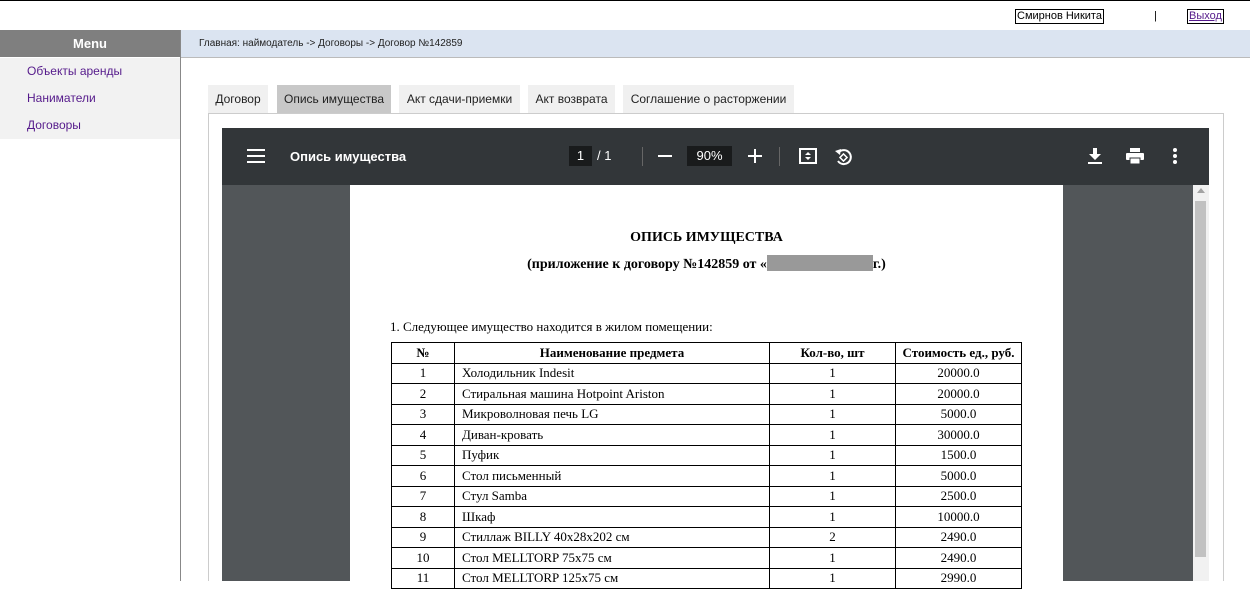  Describe the element at coordinates (755, 156) in the screenshot. I see `zoom-in-icon` at that location.